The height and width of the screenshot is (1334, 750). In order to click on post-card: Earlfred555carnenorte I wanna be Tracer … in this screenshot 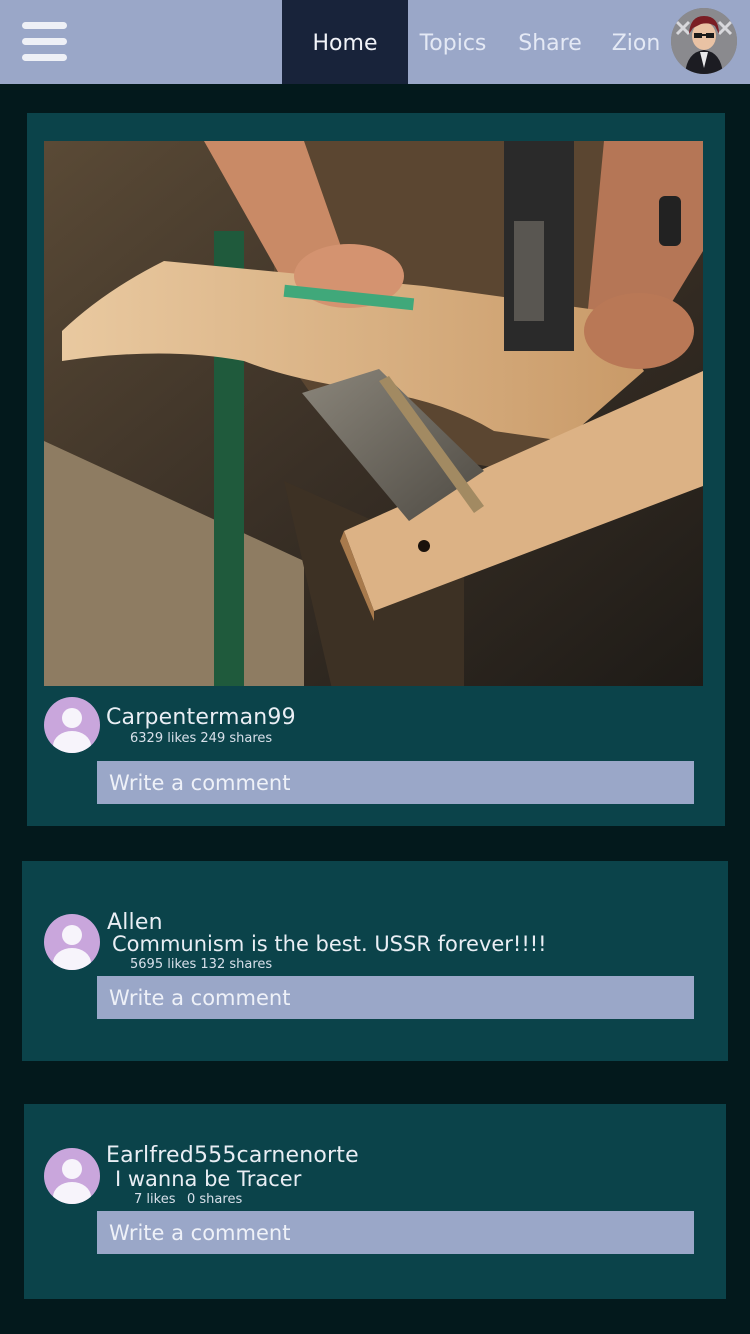, I will do `click(375, 1201)`.